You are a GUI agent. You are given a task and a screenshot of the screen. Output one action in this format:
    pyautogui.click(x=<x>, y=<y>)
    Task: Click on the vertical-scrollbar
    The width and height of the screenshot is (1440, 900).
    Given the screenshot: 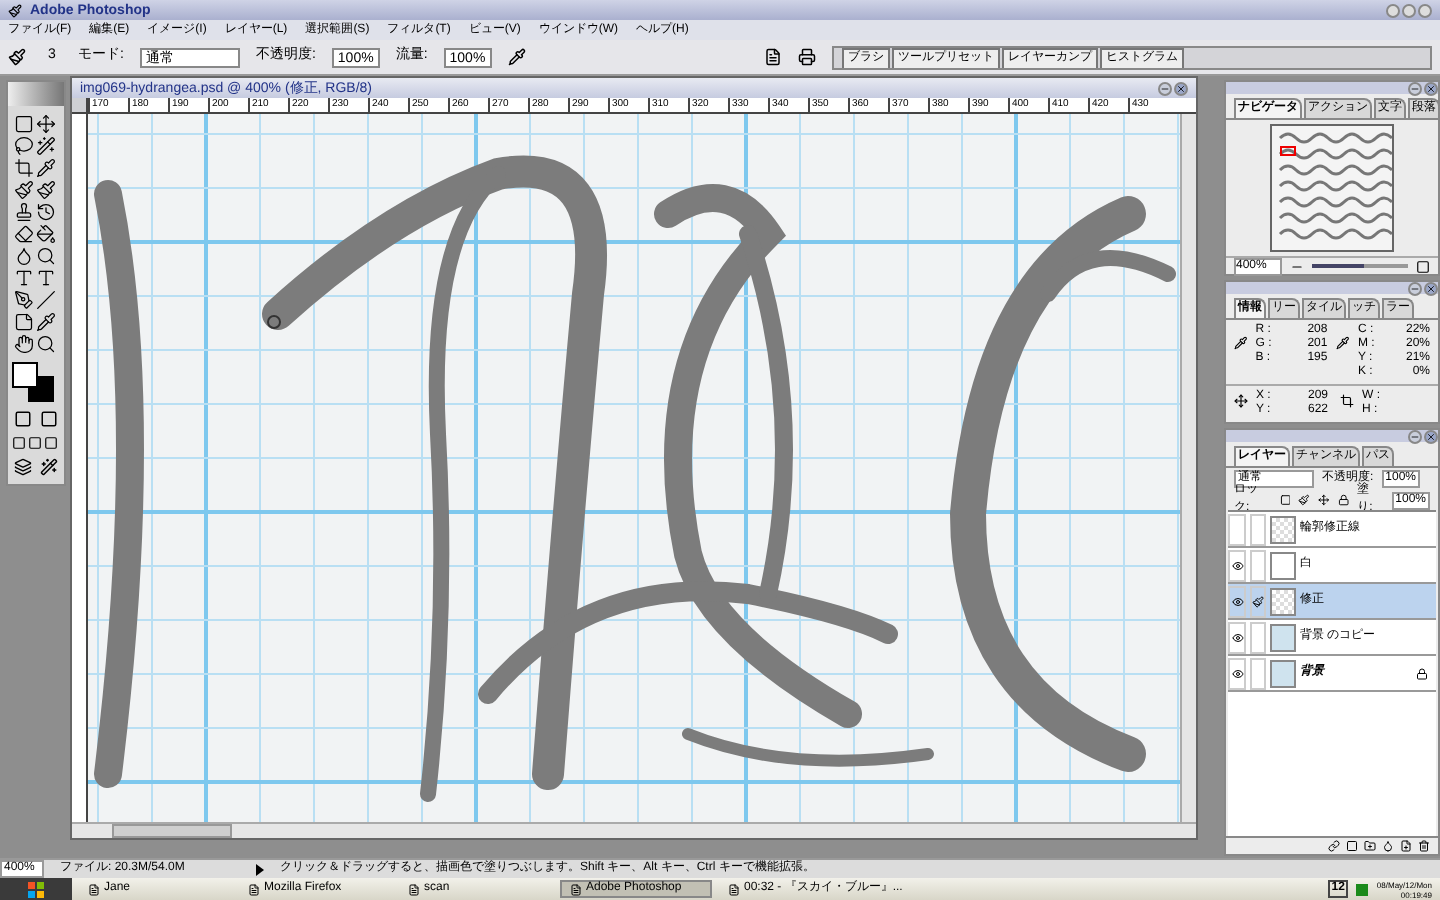 What is the action you would take?
    pyautogui.click(x=1188, y=468)
    